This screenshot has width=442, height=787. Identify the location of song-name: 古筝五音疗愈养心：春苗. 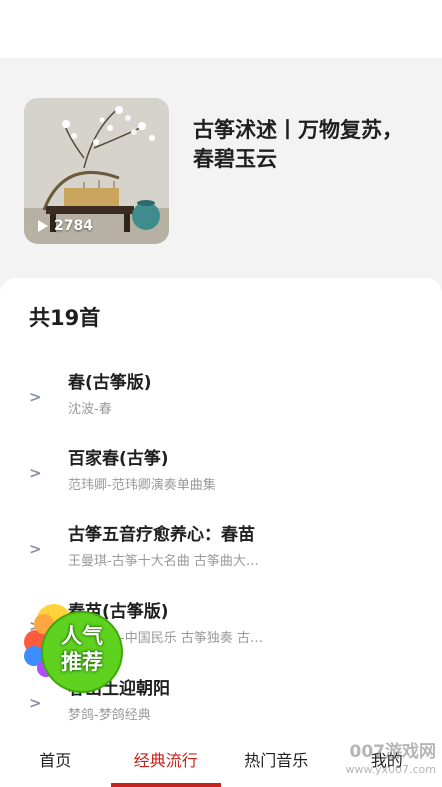
(161, 535).